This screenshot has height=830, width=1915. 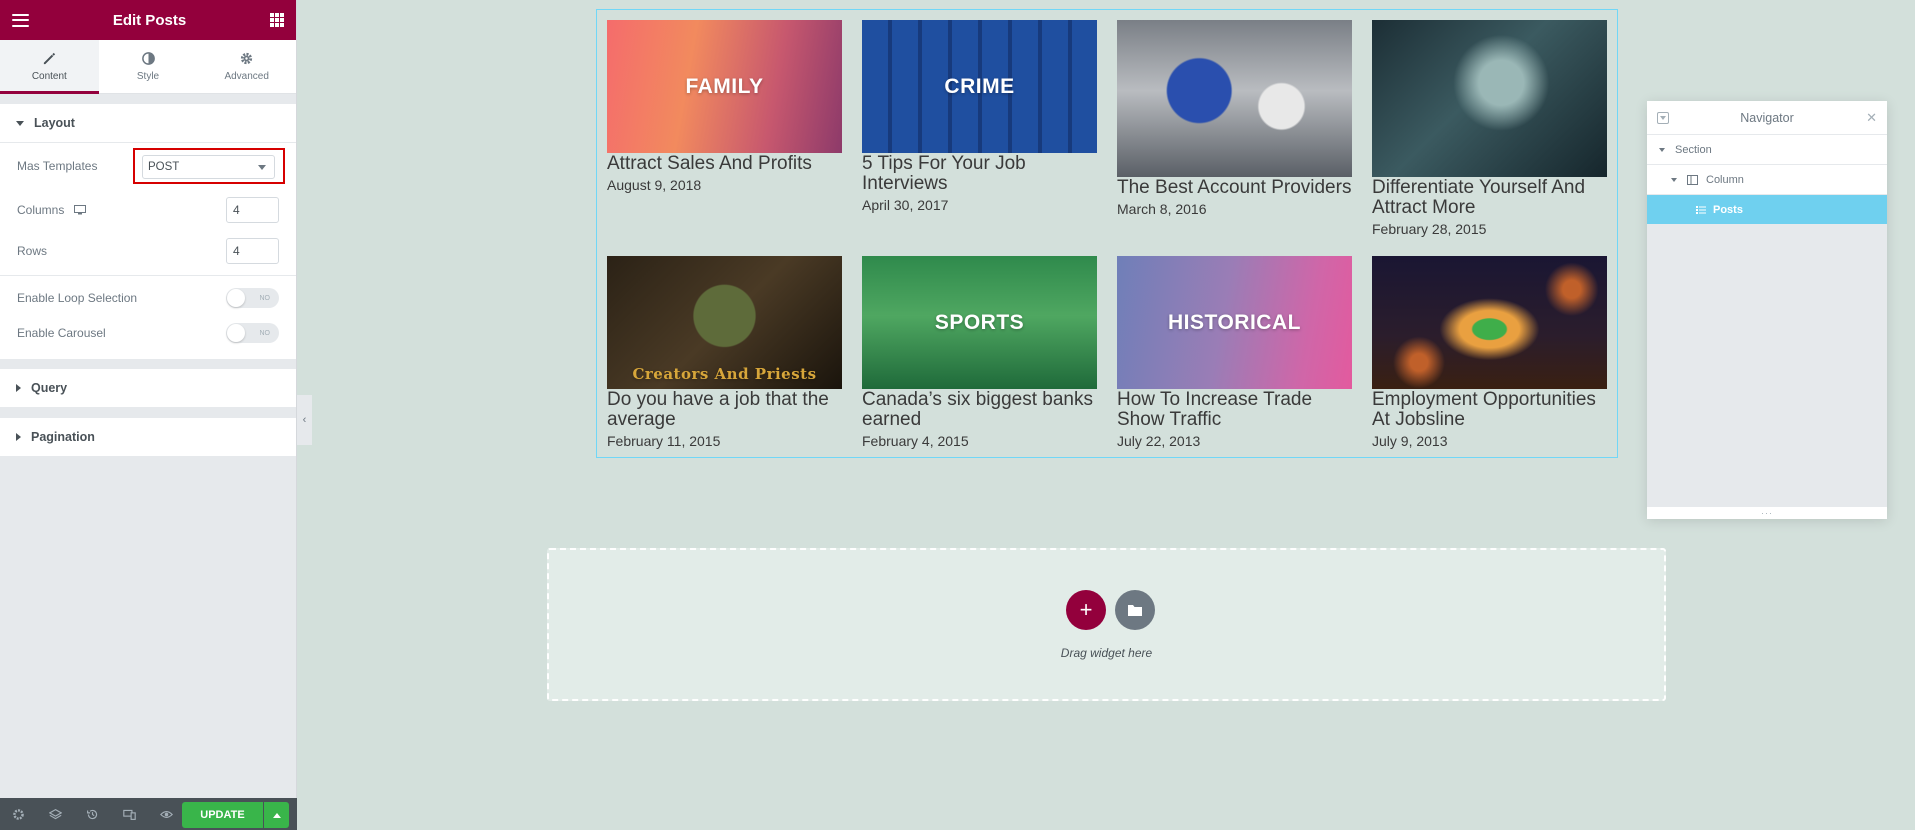 I want to click on panel-title: Edit Posts, so click(x=149, y=20).